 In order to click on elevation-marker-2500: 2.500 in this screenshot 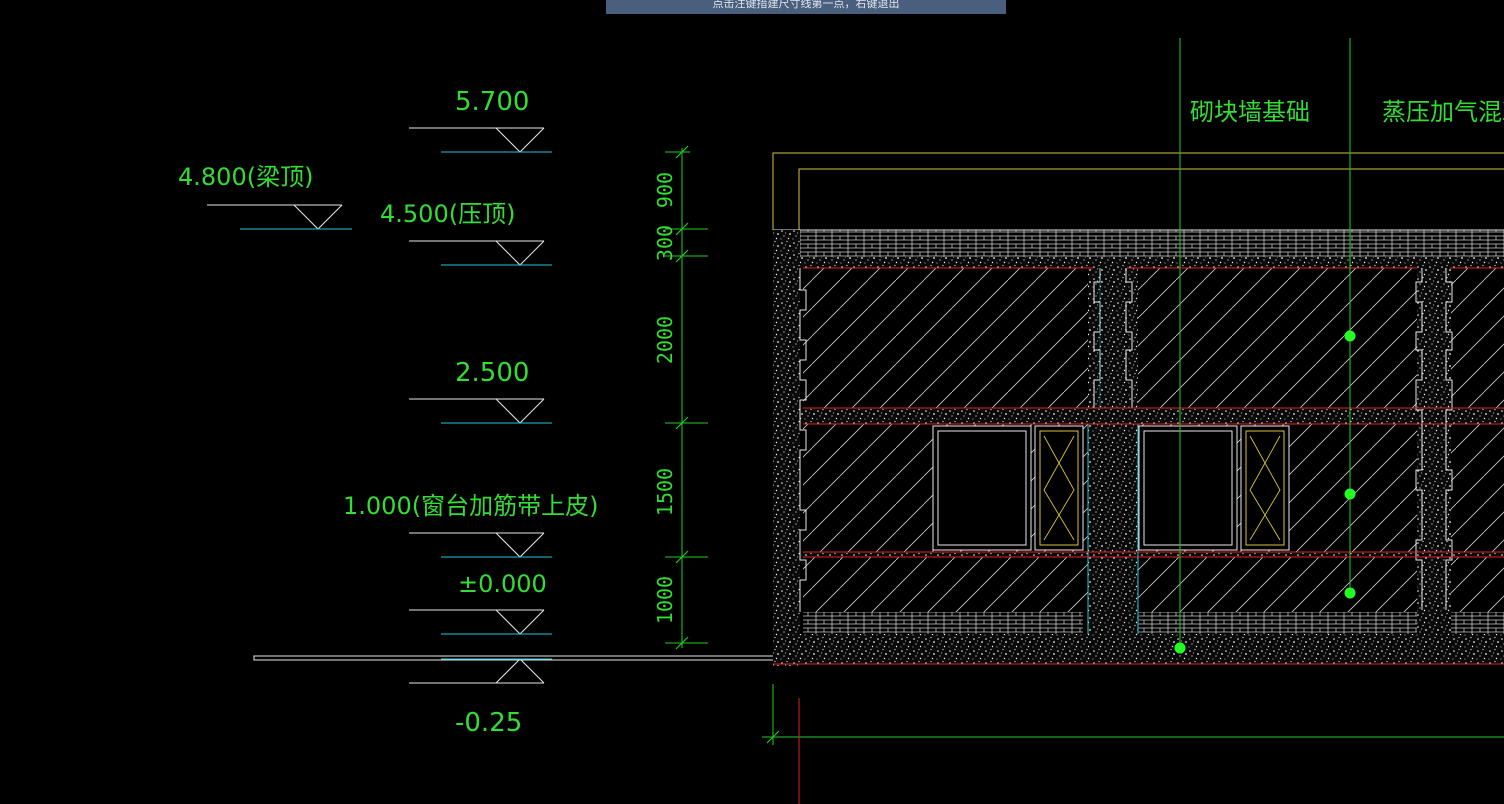, I will do `click(480, 391)`.